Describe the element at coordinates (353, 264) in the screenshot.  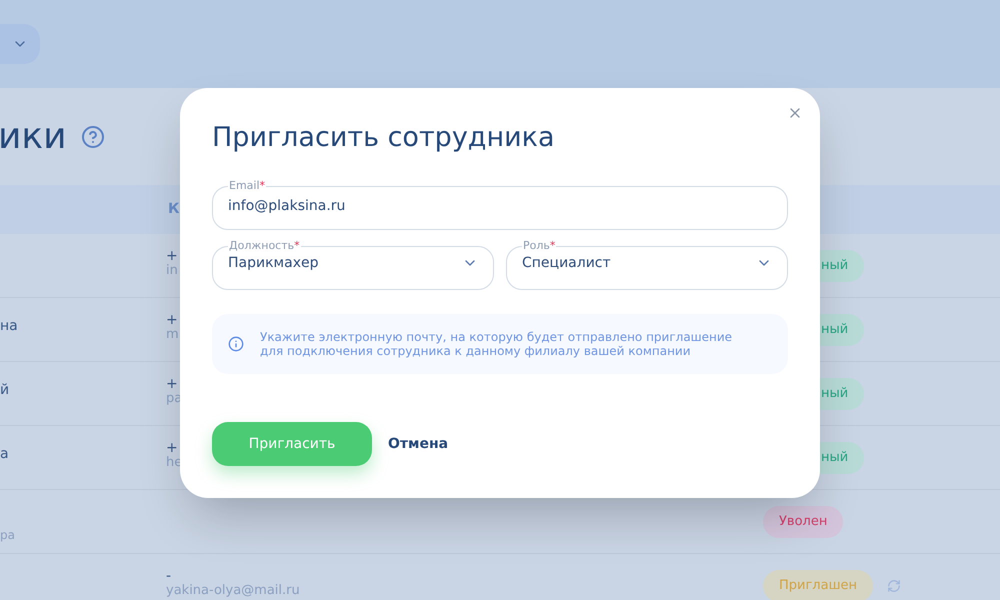
I see `select-field: Должность* Парикмахер` at that location.